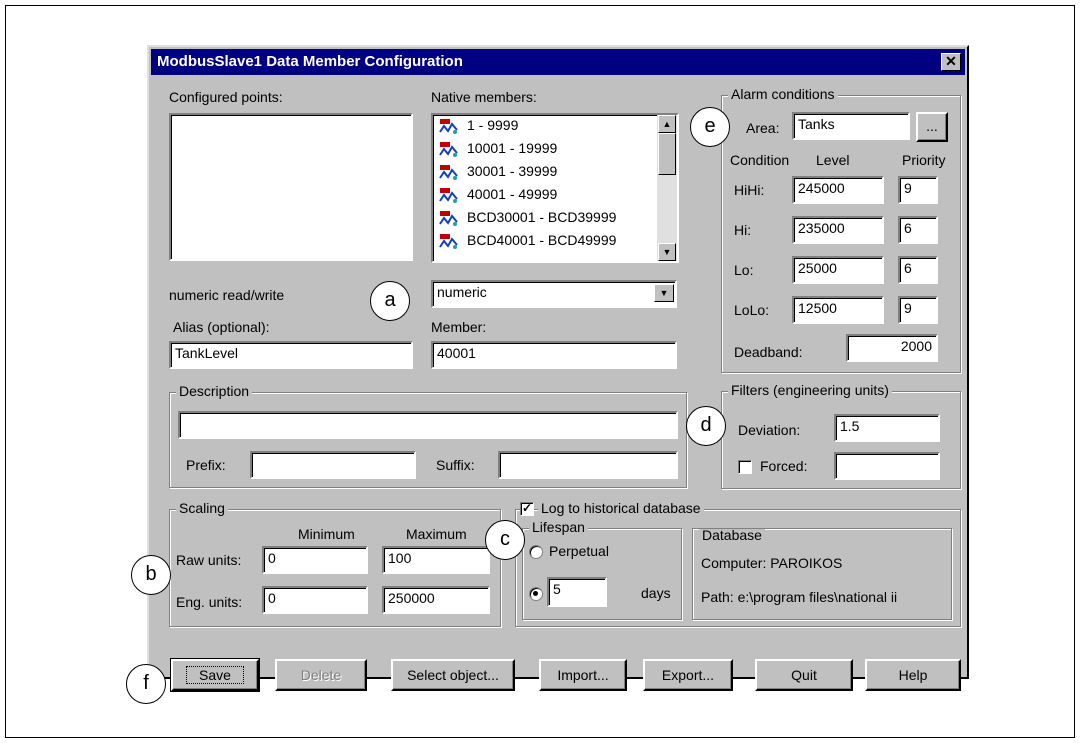 Image resolution: width=1082 pixels, height=743 pixels. Describe the element at coordinates (664, 293) in the screenshot. I see `chevron-down-icon: ▼` at that location.